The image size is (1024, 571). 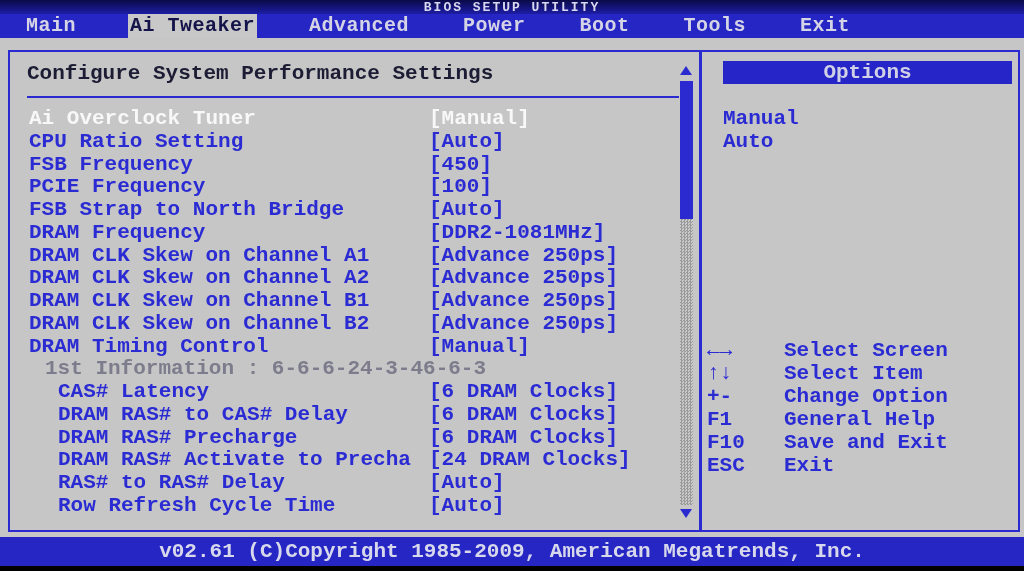 What do you see at coordinates (199, 255) in the screenshot?
I see `setting-label: DRAM CLK Skew on Channel A1` at bounding box center [199, 255].